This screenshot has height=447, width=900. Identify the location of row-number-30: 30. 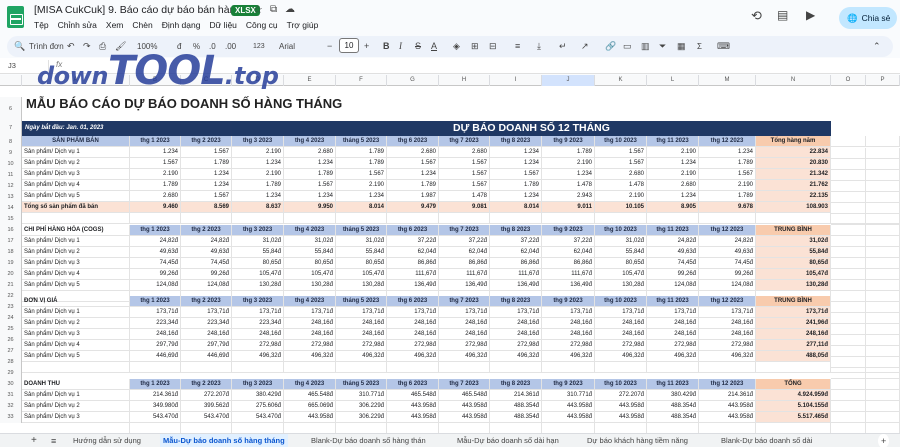
(11, 384).